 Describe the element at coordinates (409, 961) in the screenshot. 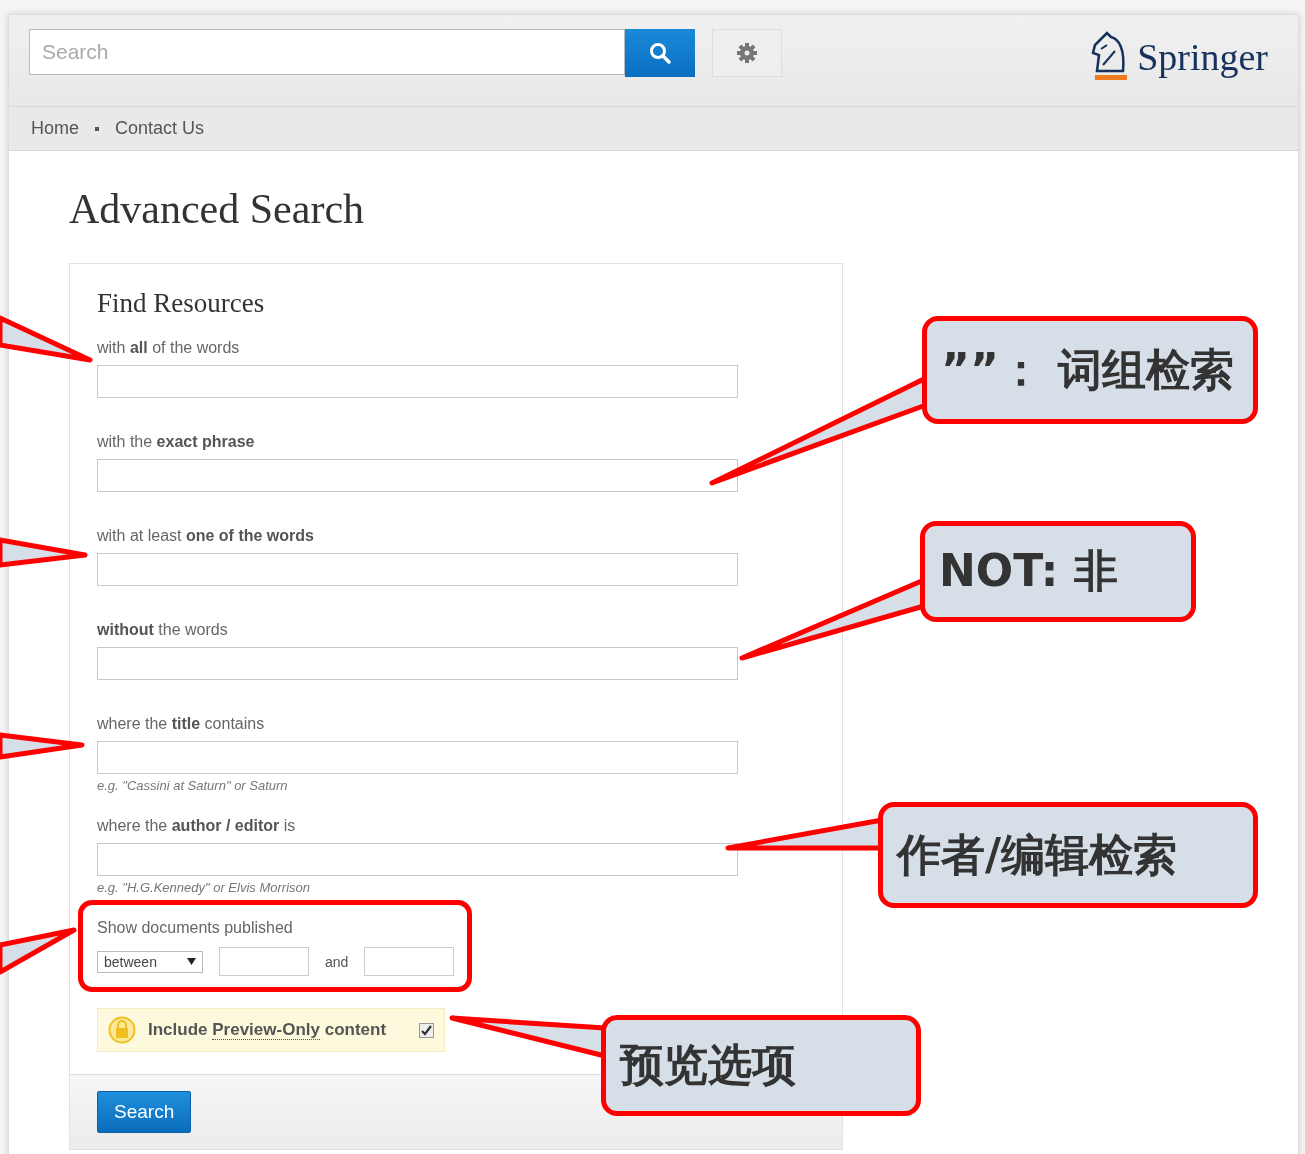

I see `year-to-field` at that location.